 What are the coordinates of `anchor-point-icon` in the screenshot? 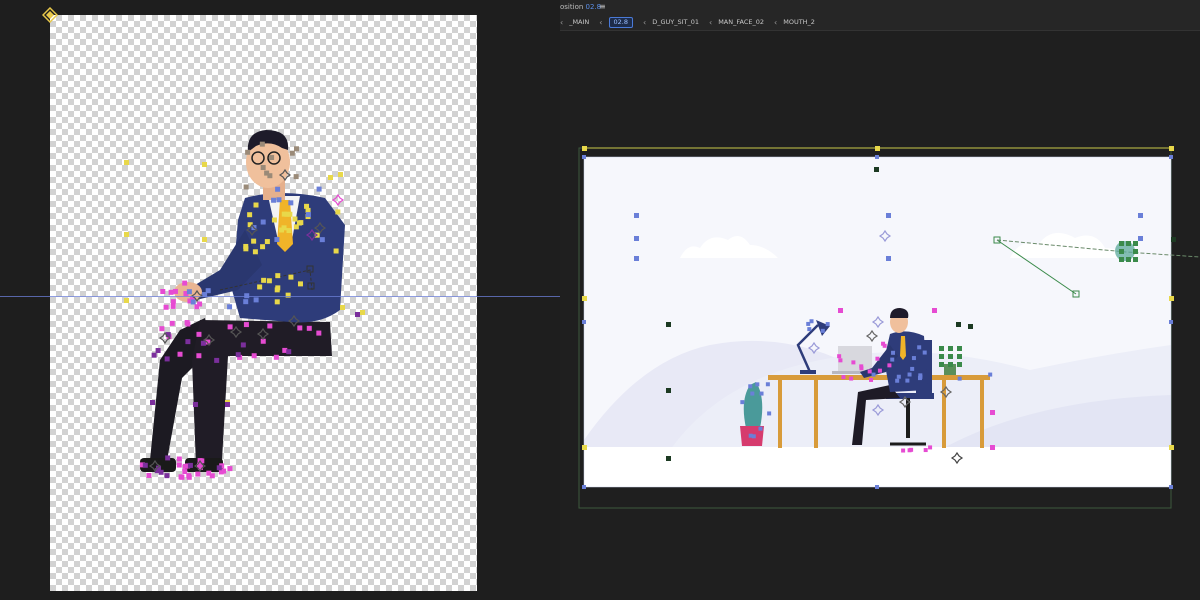 It's located at (50, 15).